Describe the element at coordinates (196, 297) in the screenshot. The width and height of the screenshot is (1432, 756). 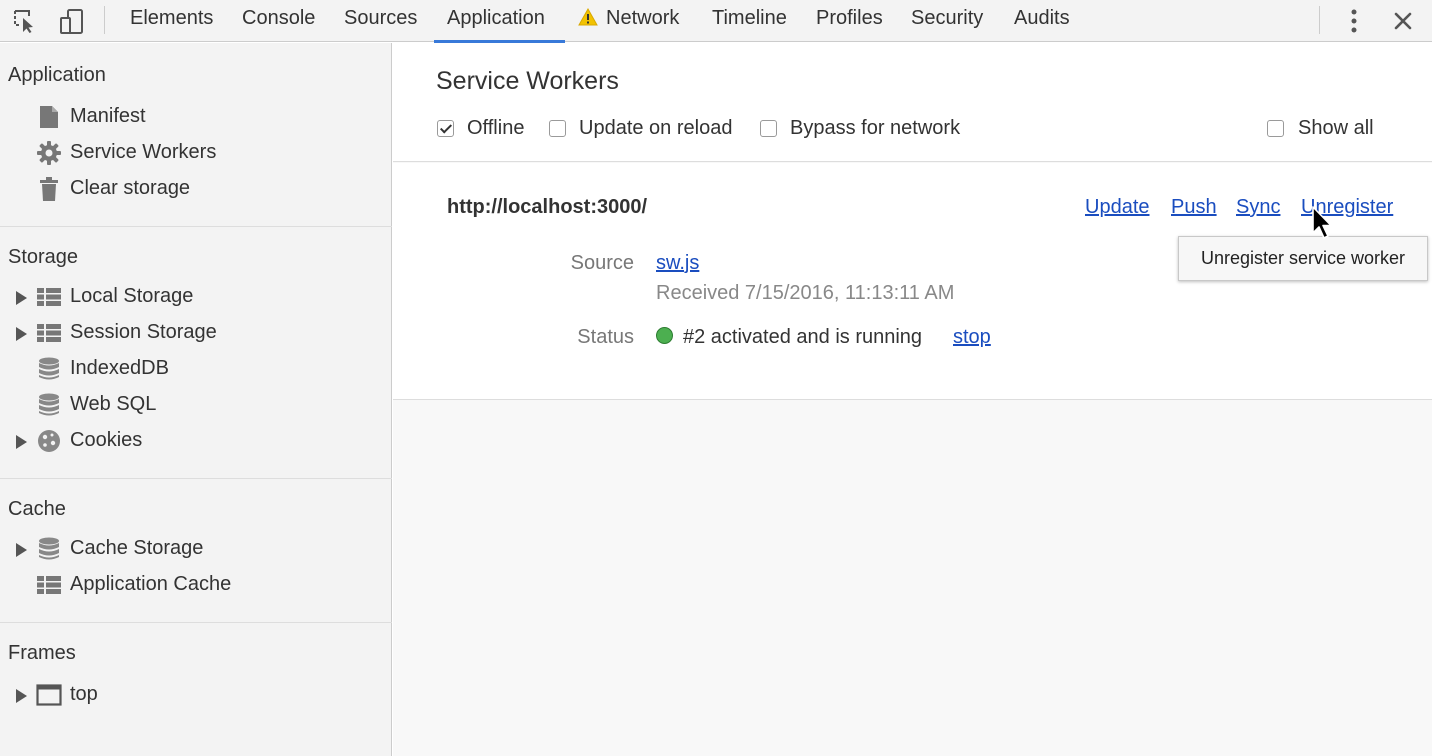
I see `sidebar-item-local-storage: Local Storage` at that location.